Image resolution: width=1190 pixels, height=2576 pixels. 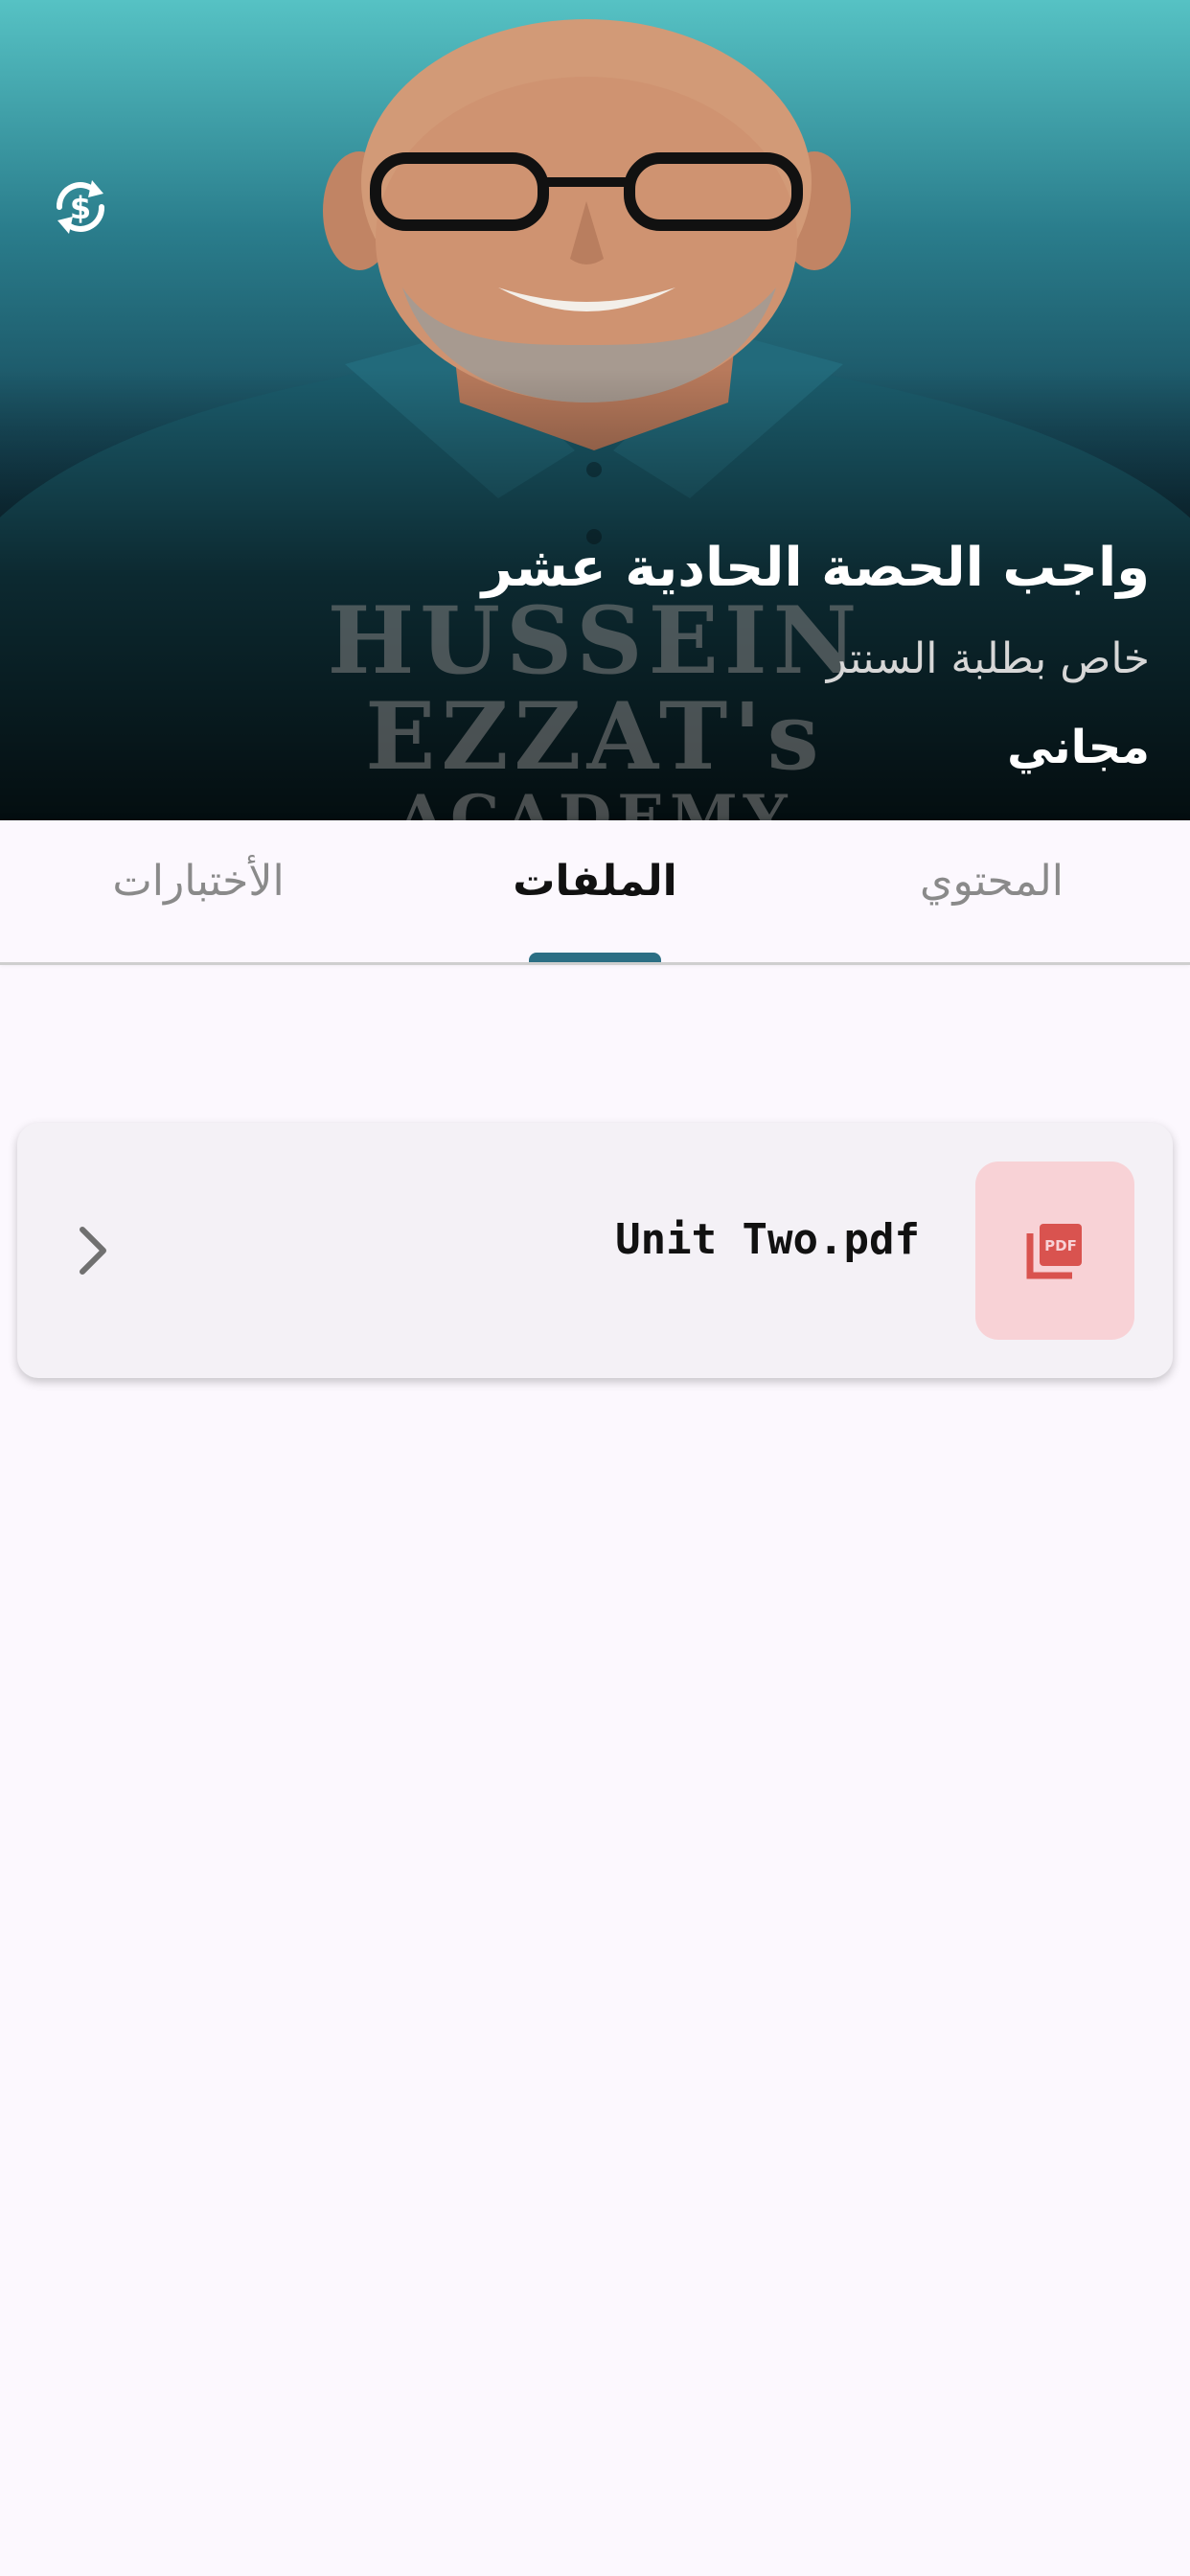 I want to click on pdf-tile: PDF, so click(x=1054, y=1251).